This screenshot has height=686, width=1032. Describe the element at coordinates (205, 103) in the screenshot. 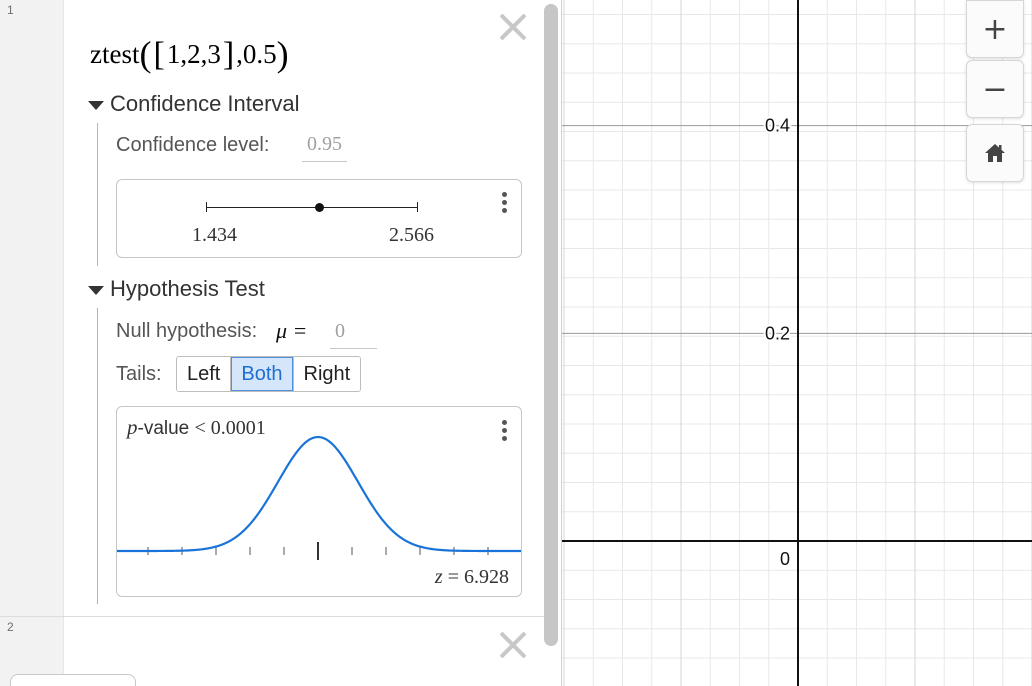

I see `confidence-interval-heading: Confidence Interval` at that location.